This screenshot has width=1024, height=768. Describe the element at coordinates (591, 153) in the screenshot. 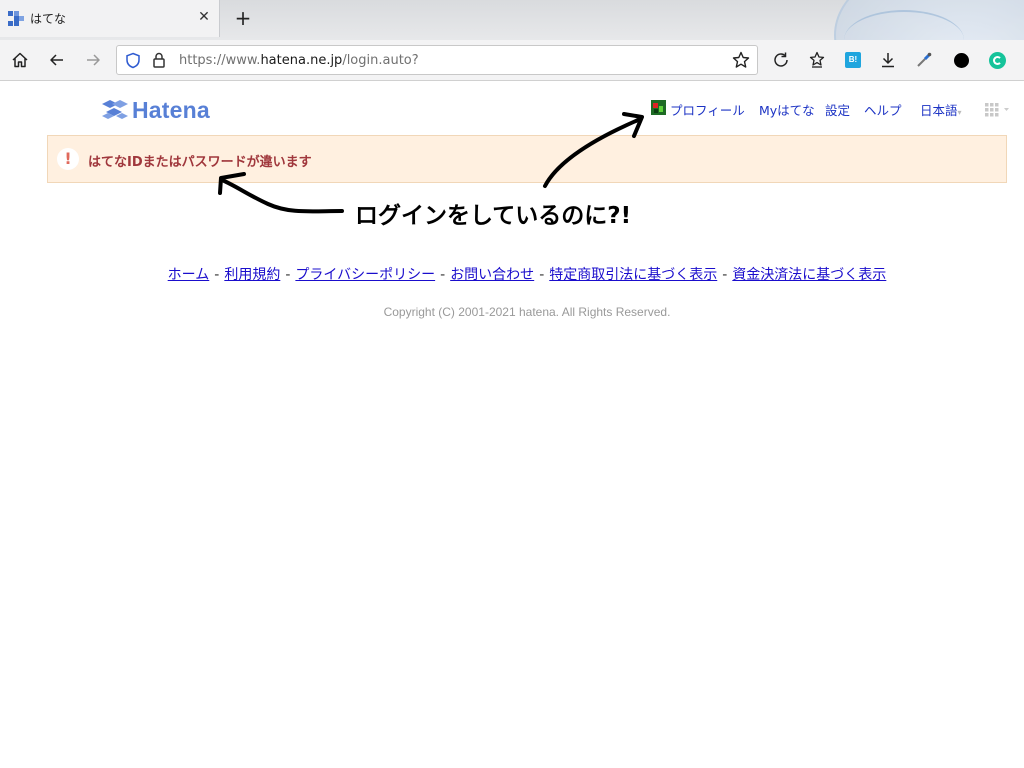

I see `arrow-to-profile` at that location.